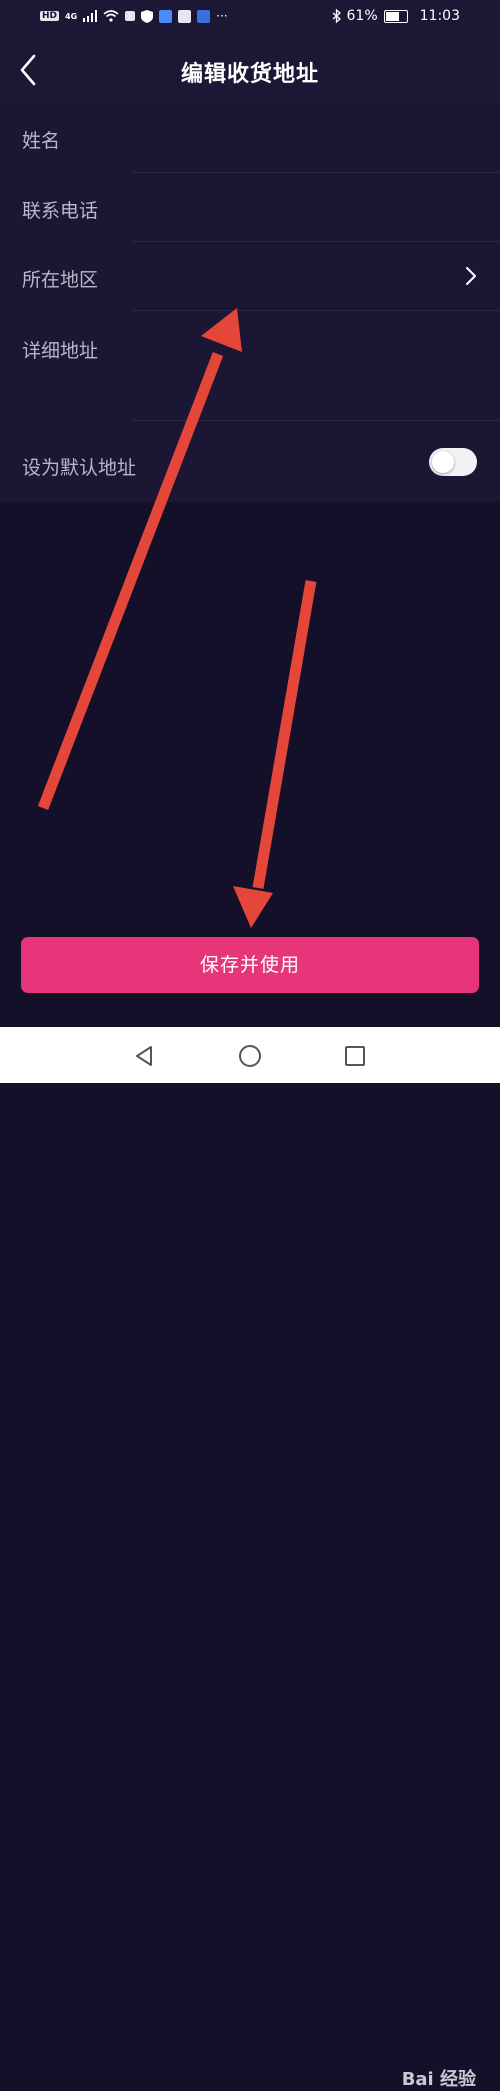 The image size is (500, 2091). I want to click on app-icon-bulb, so click(204, 16).